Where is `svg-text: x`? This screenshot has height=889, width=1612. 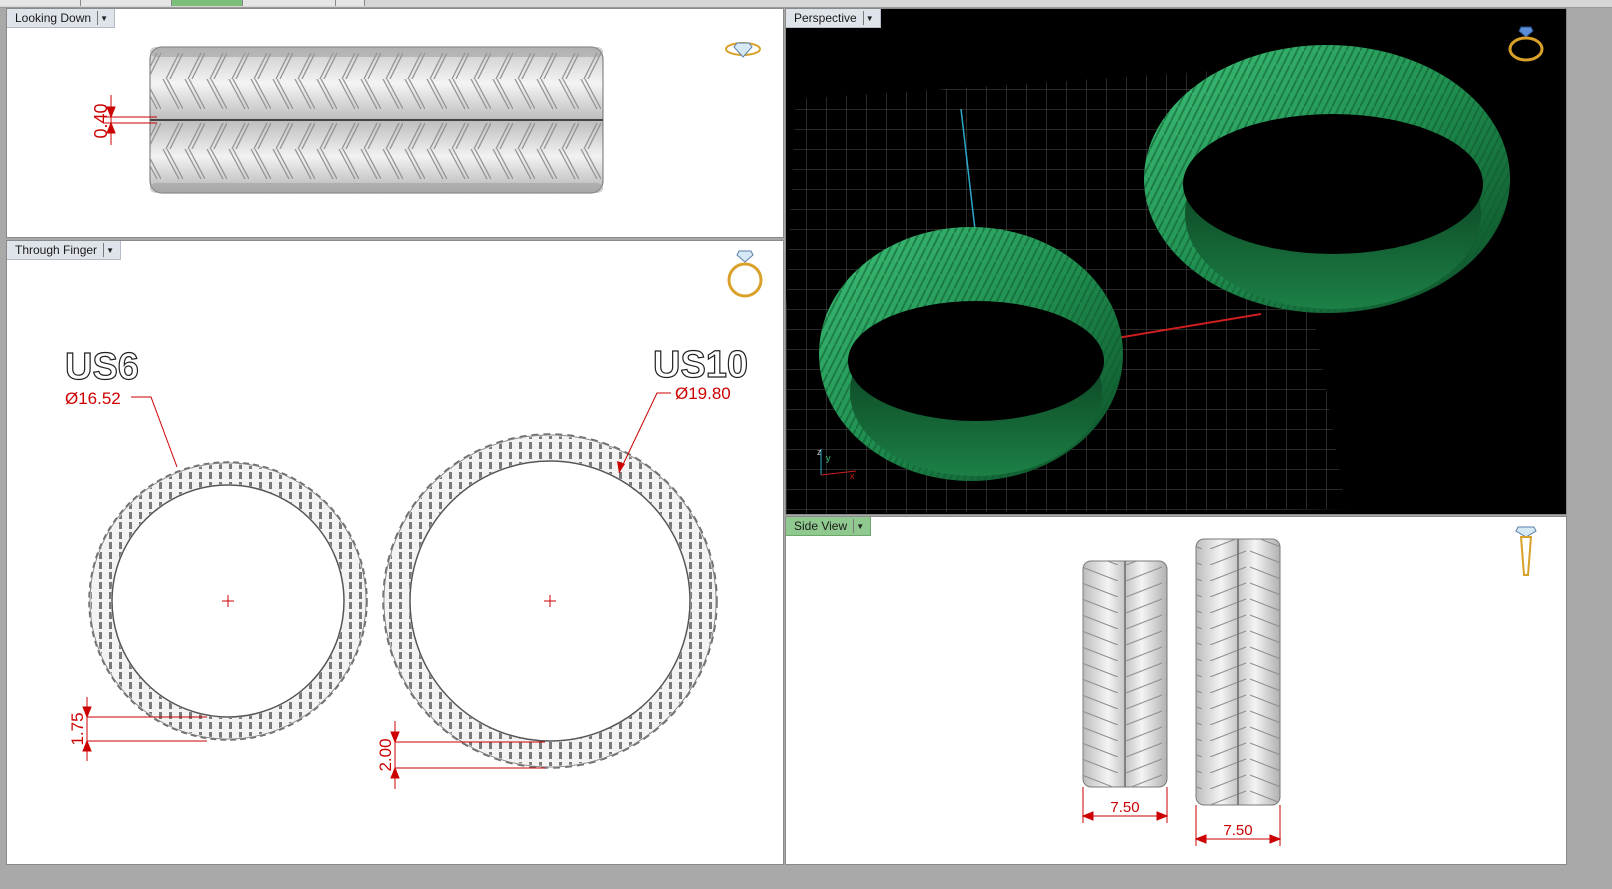
svg-text: x is located at coordinates (852, 476).